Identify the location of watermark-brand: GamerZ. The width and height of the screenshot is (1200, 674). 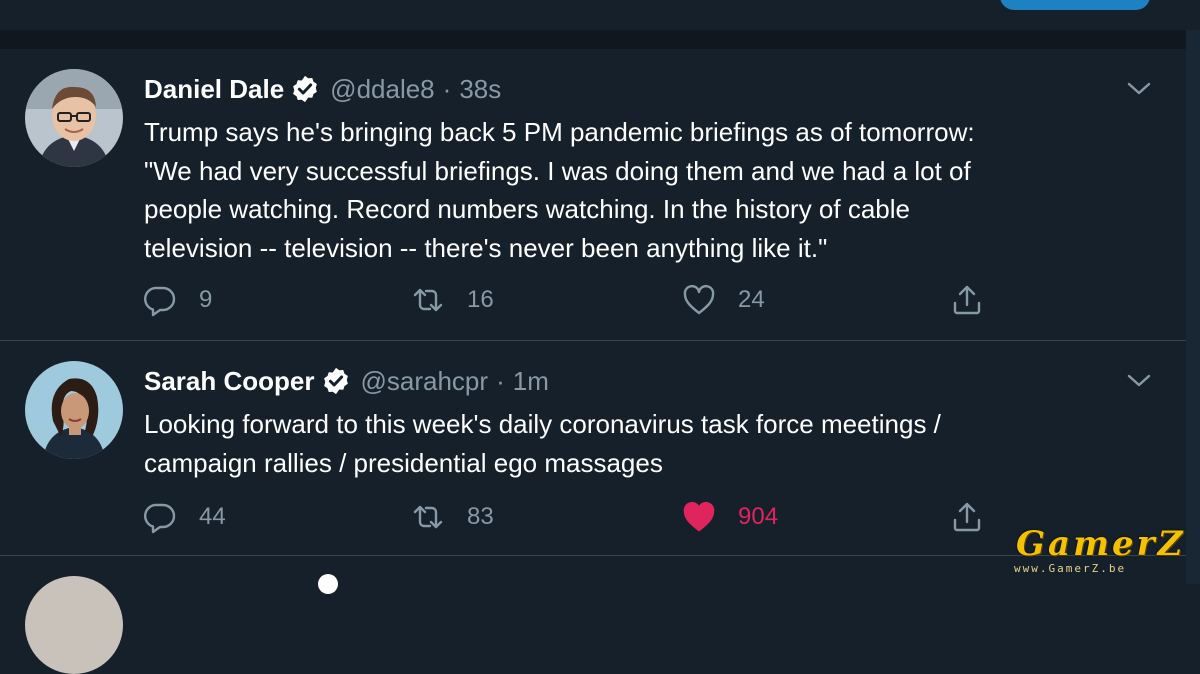
(1101, 544).